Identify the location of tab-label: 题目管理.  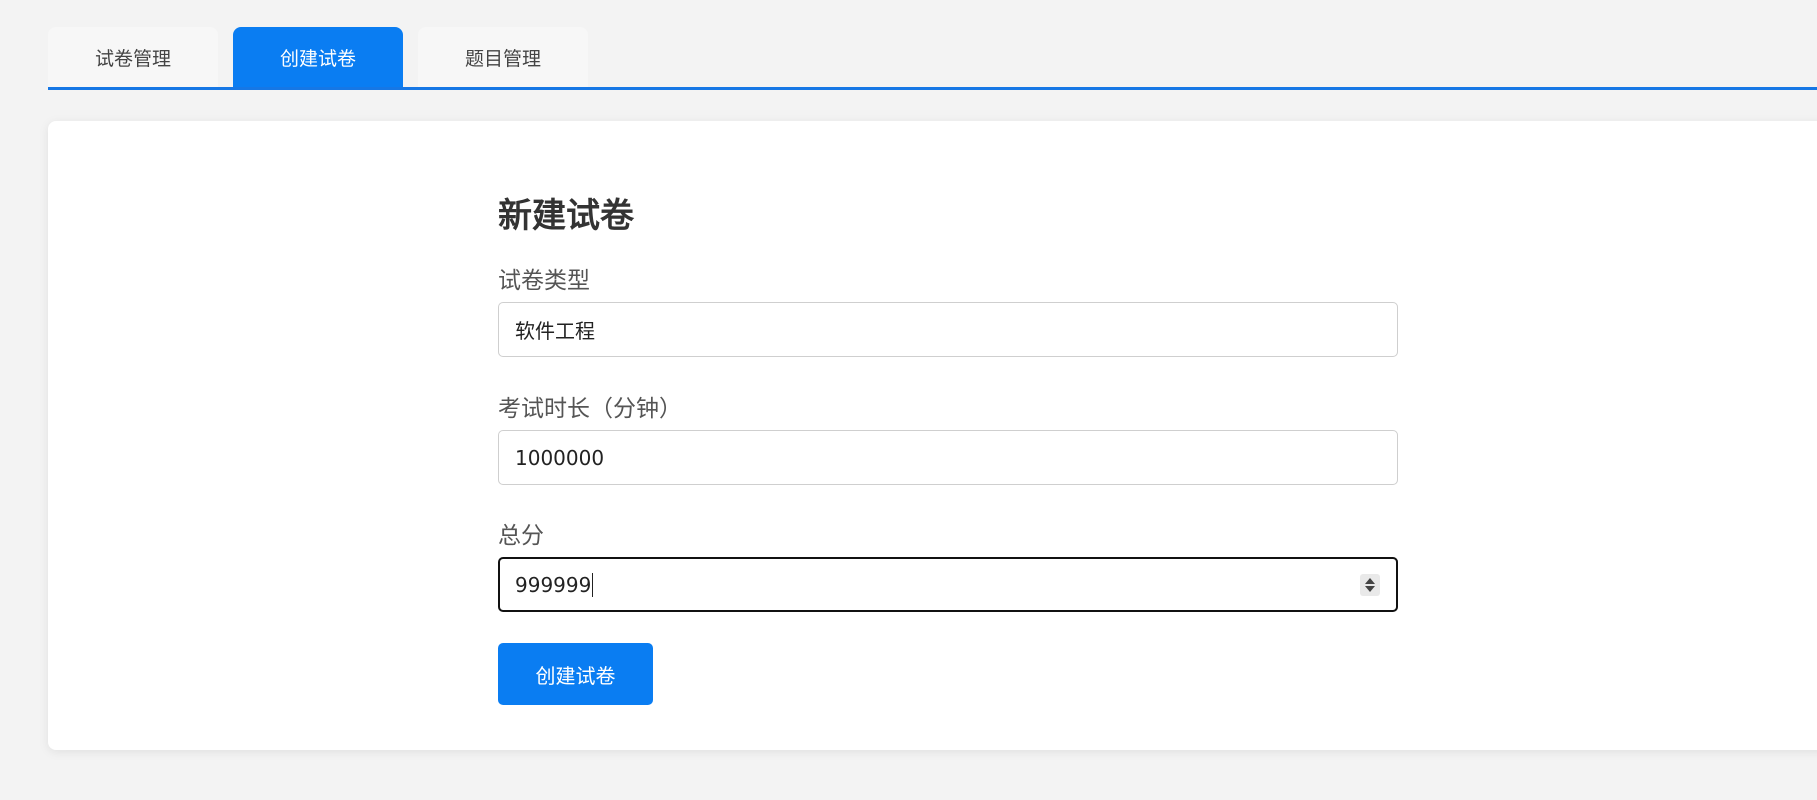
(502, 58).